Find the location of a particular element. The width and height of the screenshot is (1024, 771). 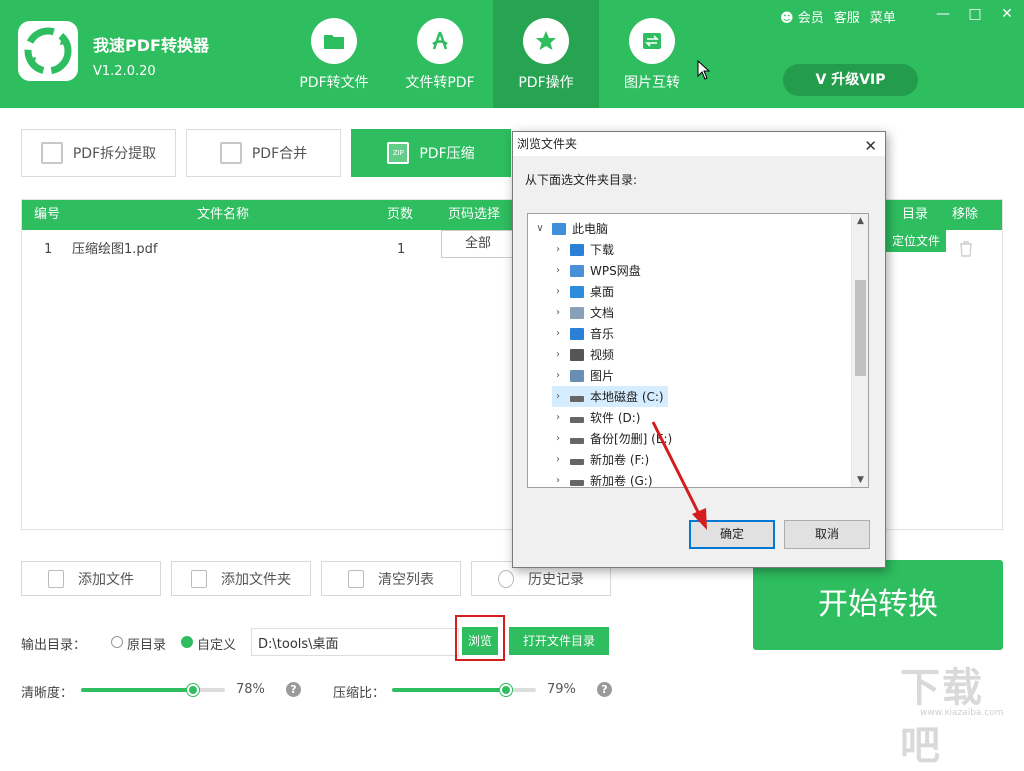

nav-label: PDF转文件 is located at coordinates (334, 83).